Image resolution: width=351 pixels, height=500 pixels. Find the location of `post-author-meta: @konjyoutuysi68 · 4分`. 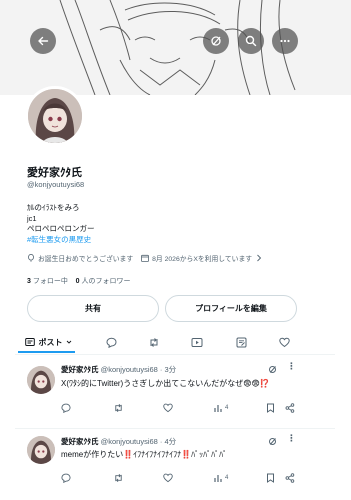

post-author-meta: @konjyoutuysi68 · 4分 is located at coordinates (138, 441).